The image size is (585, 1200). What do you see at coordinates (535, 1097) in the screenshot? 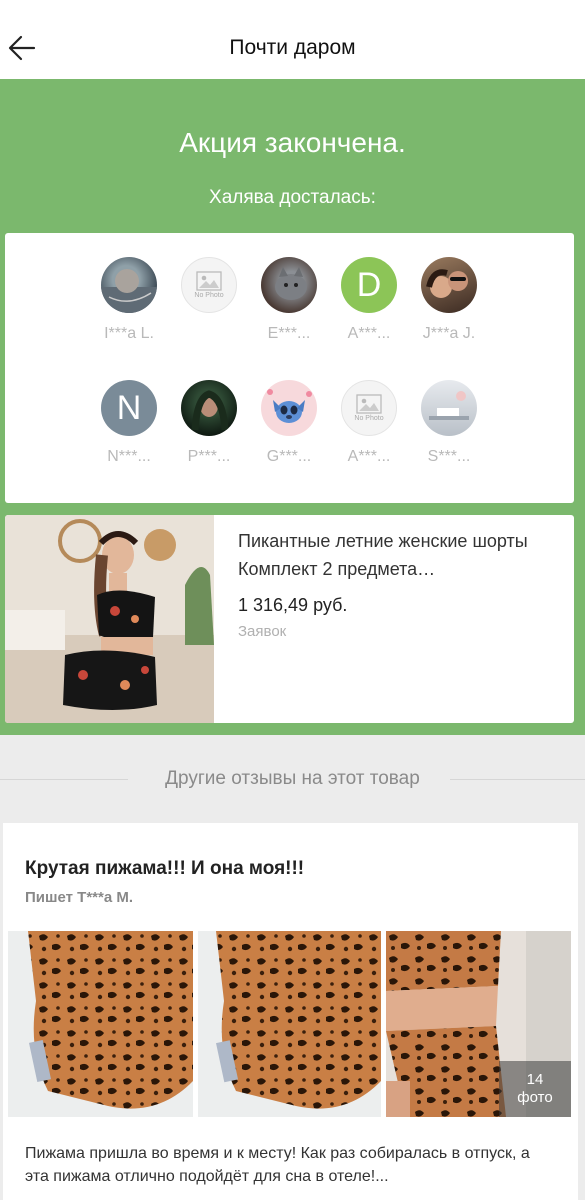
I see `photo-count-label: фото` at bounding box center [535, 1097].